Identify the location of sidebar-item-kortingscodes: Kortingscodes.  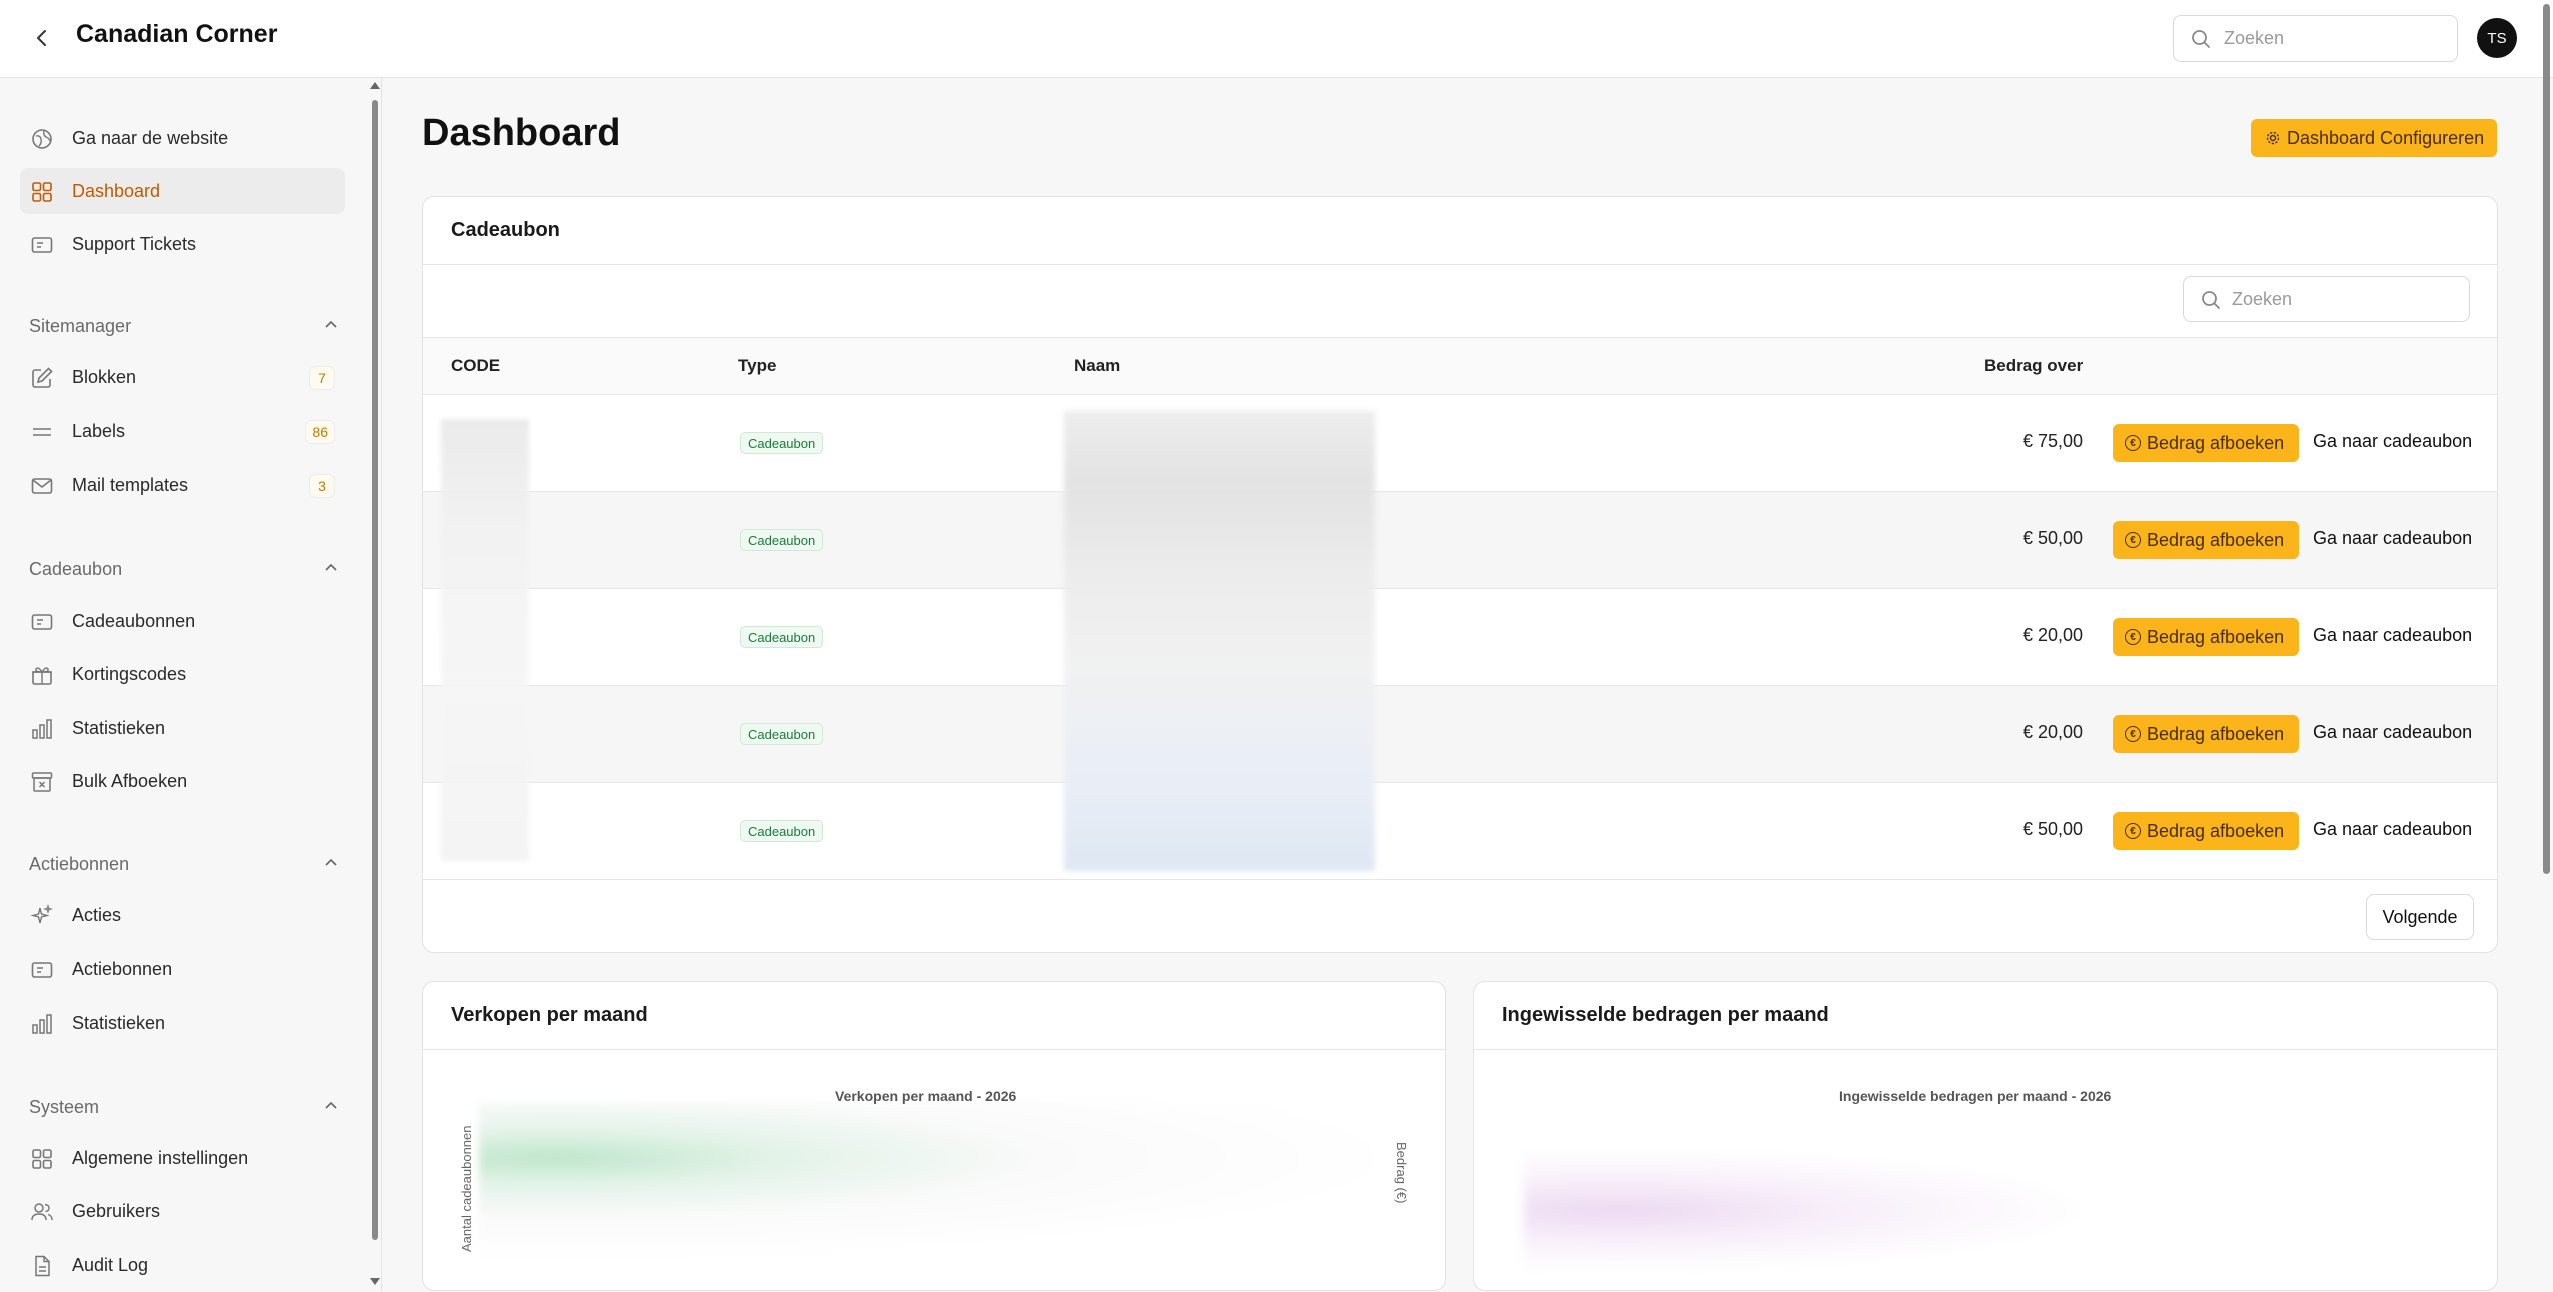
(182, 674).